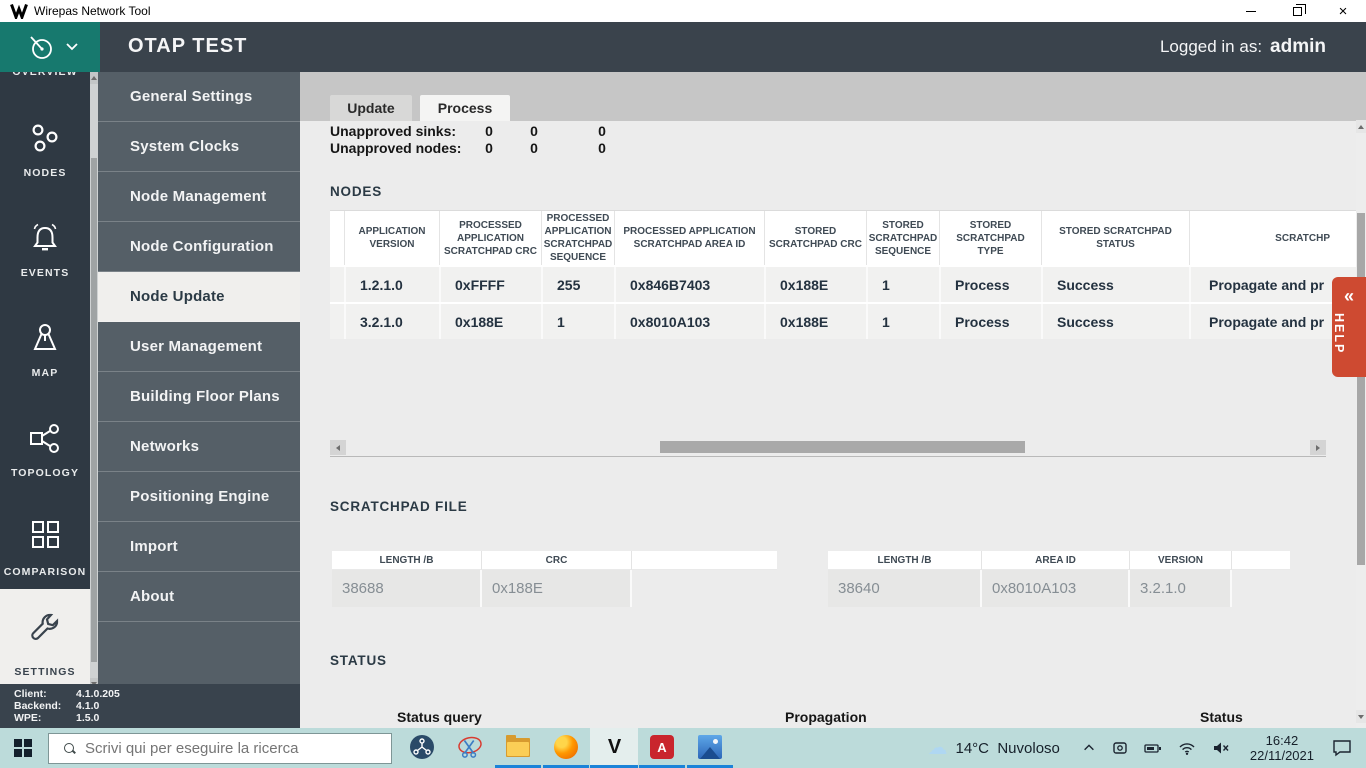 This screenshot has height=768, width=1366. Describe the element at coordinates (842, 447) in the screenshot. I see `hscroll-thumb` at that location.